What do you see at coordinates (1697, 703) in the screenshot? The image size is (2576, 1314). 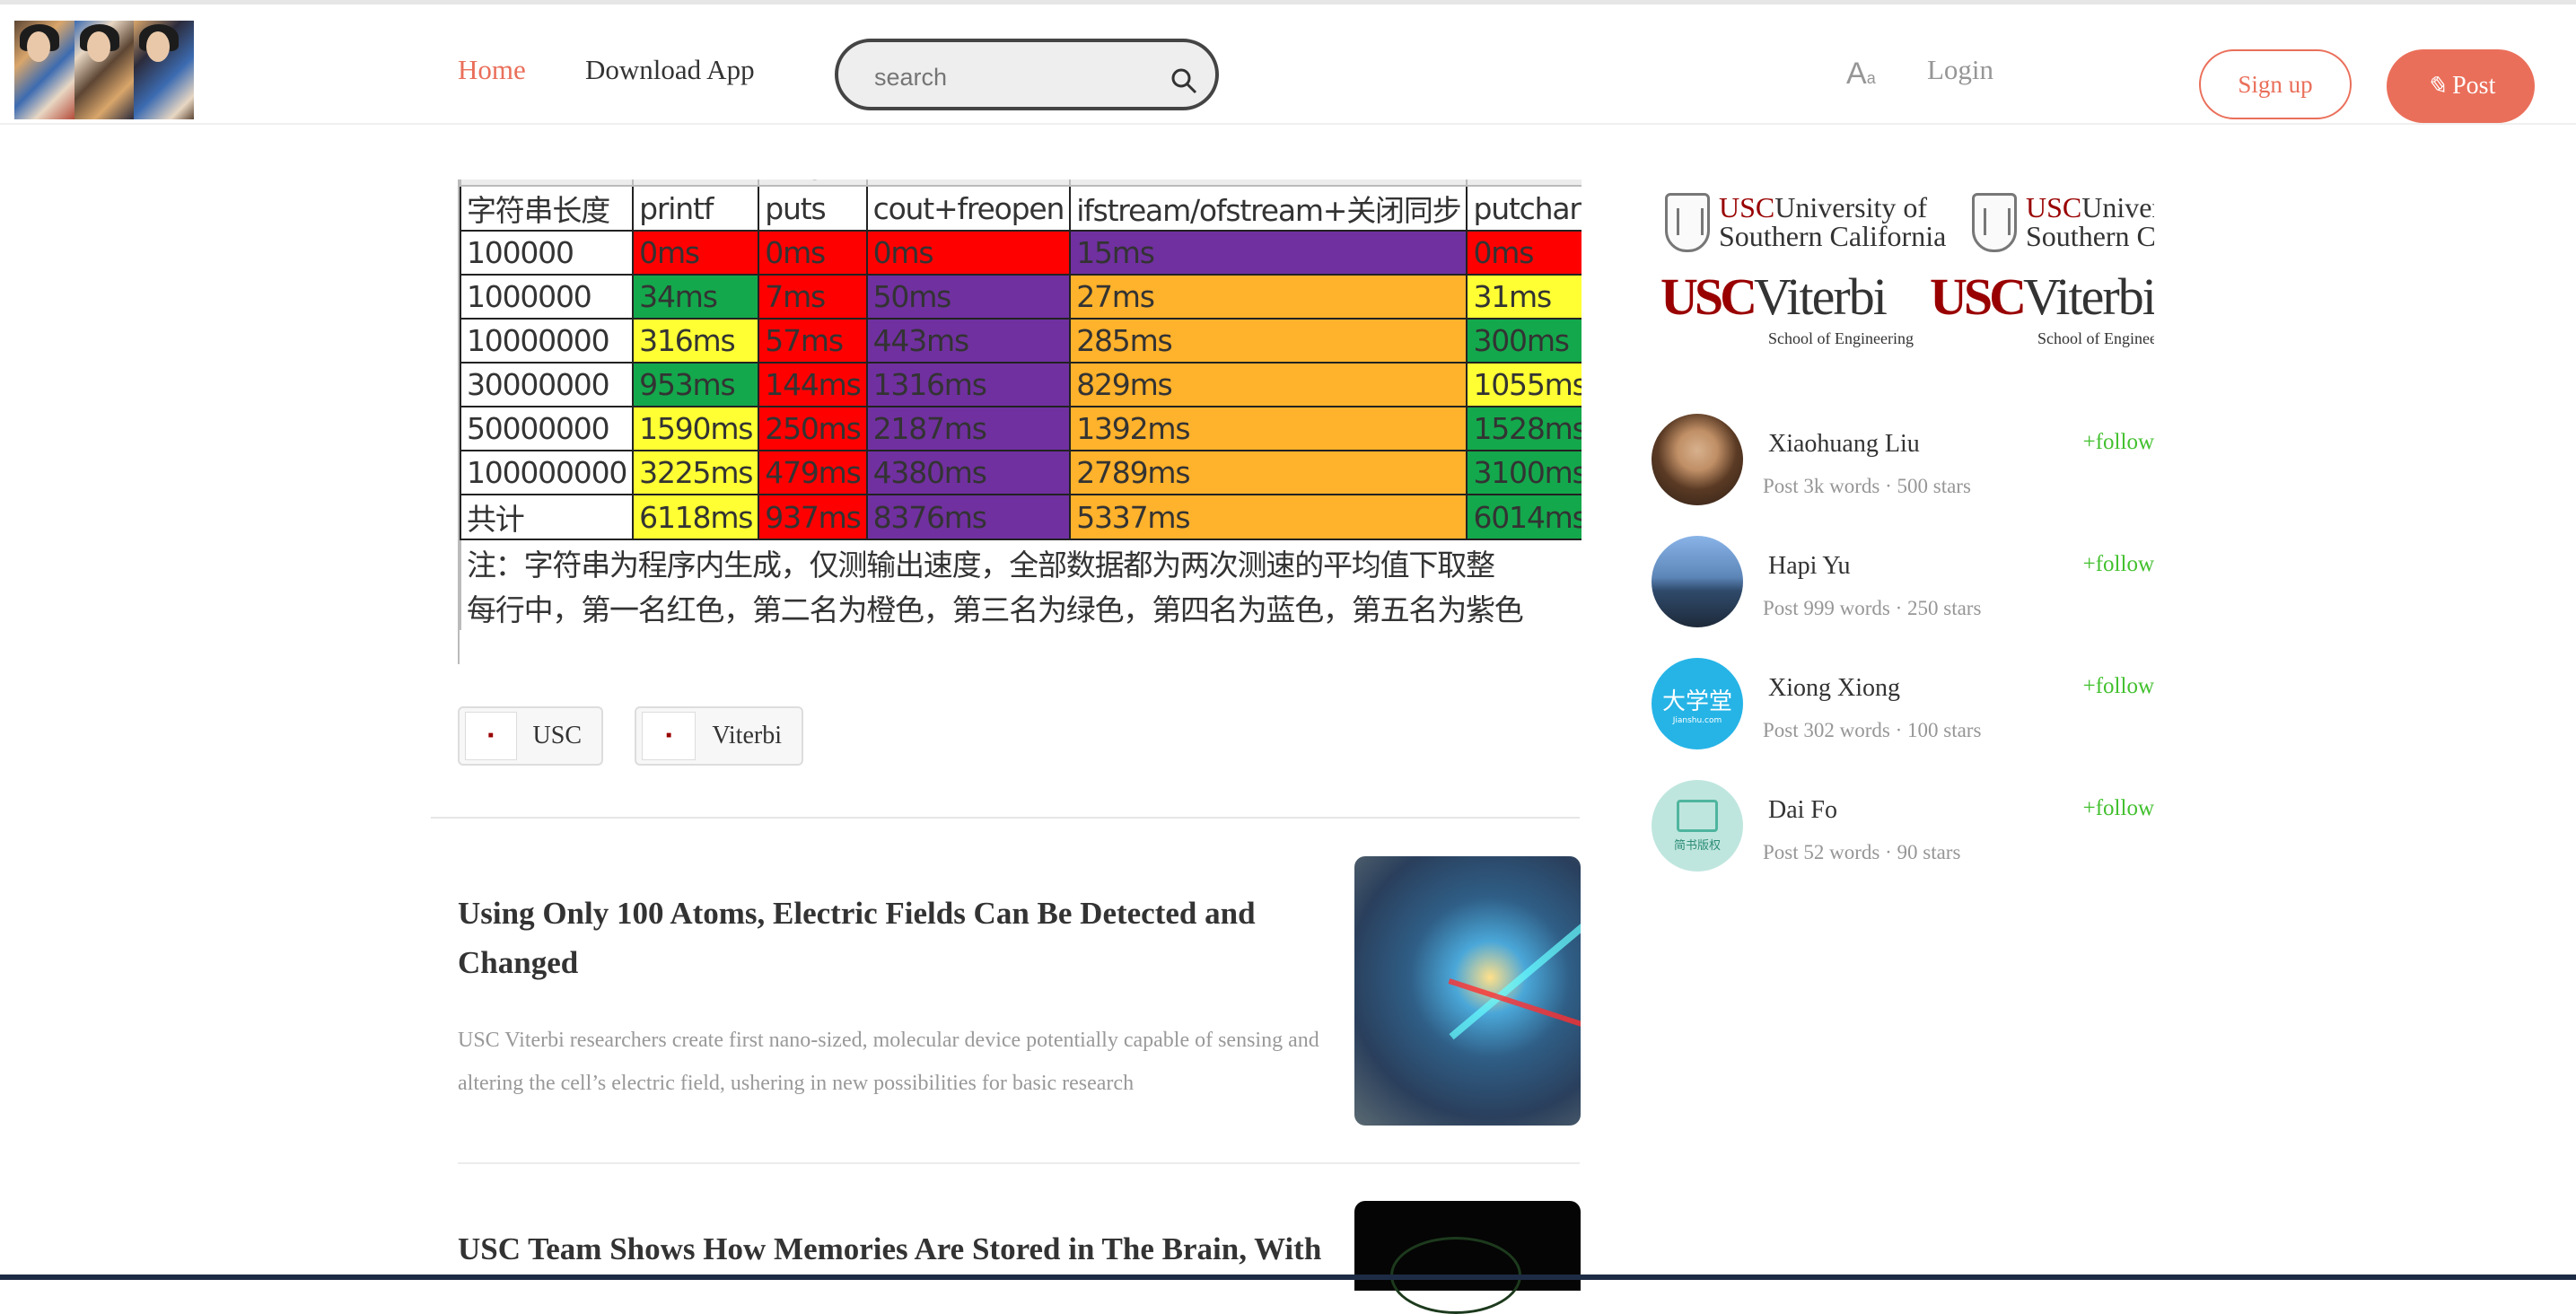 I see `avatar: 大学堂 Jianshu.com` at bounding box center [1697, 703].